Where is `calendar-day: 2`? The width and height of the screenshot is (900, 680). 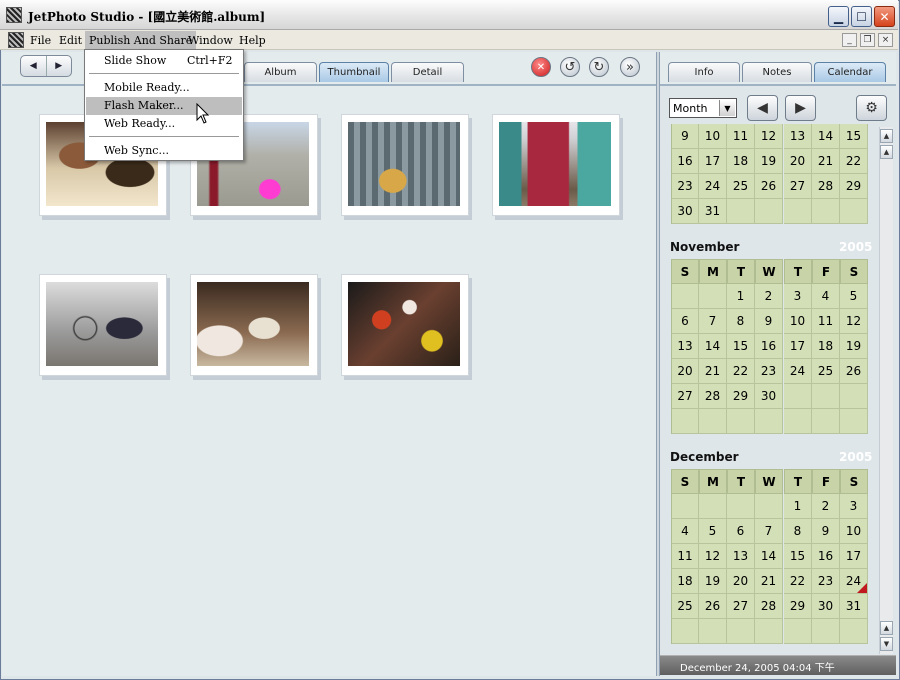 calendar-day: 2 is located at coordinates (826, 506).